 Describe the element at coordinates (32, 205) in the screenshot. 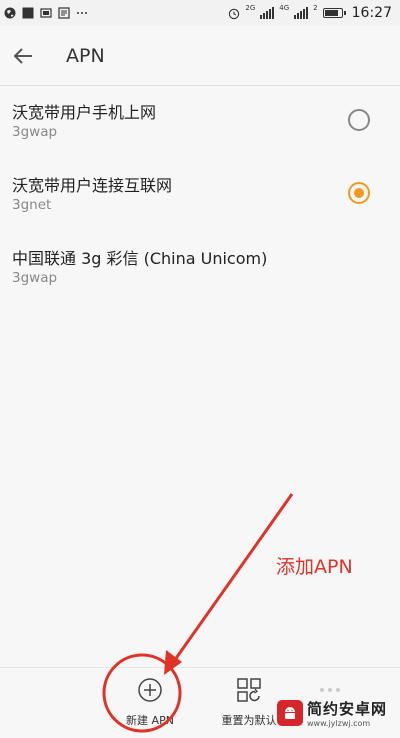

I see `apn-type: 3gnet` at that location.